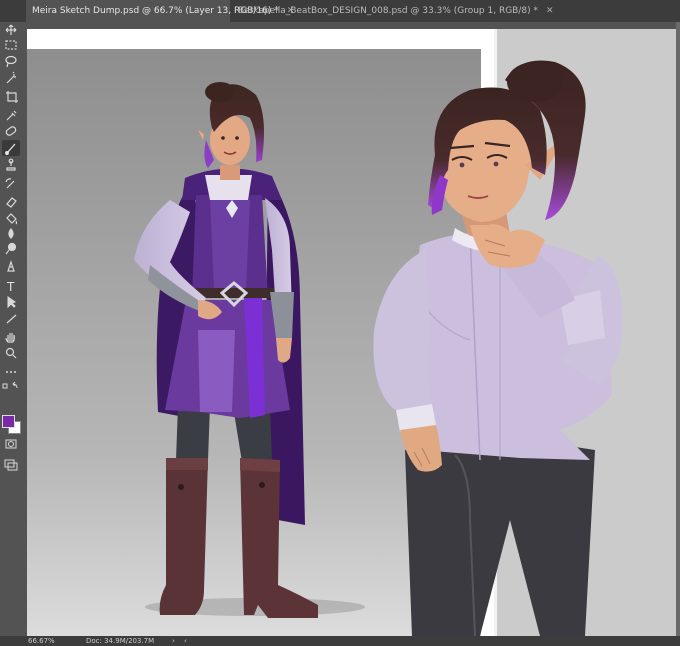 This screenshot has width=680, height=646. I want to click on screen-mode-icons, so click(11, 465).